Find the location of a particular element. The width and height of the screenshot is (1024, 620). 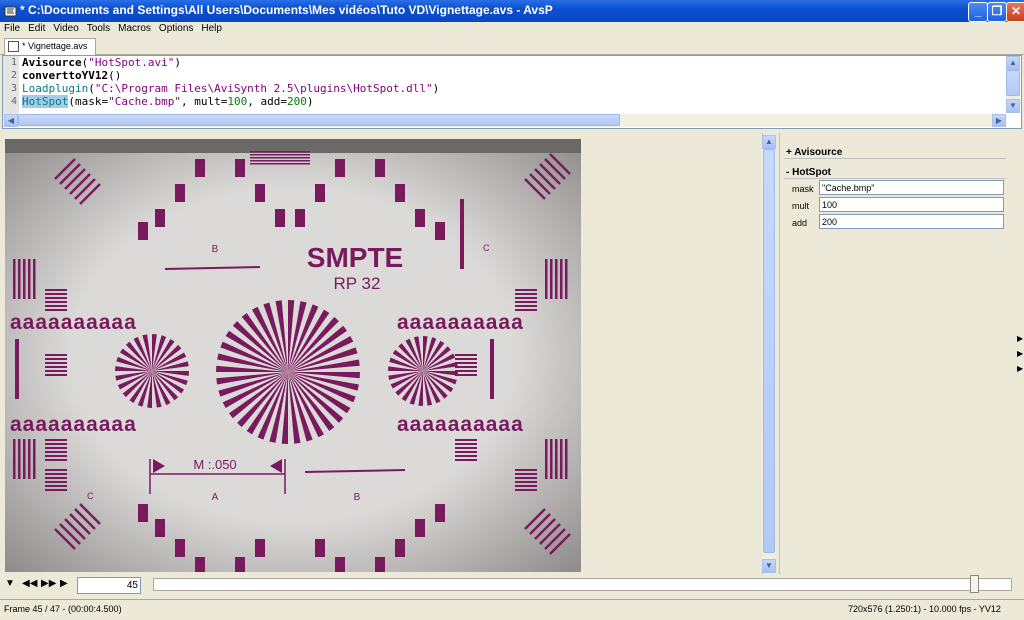

section-divider is located at coordinates (895, 178).